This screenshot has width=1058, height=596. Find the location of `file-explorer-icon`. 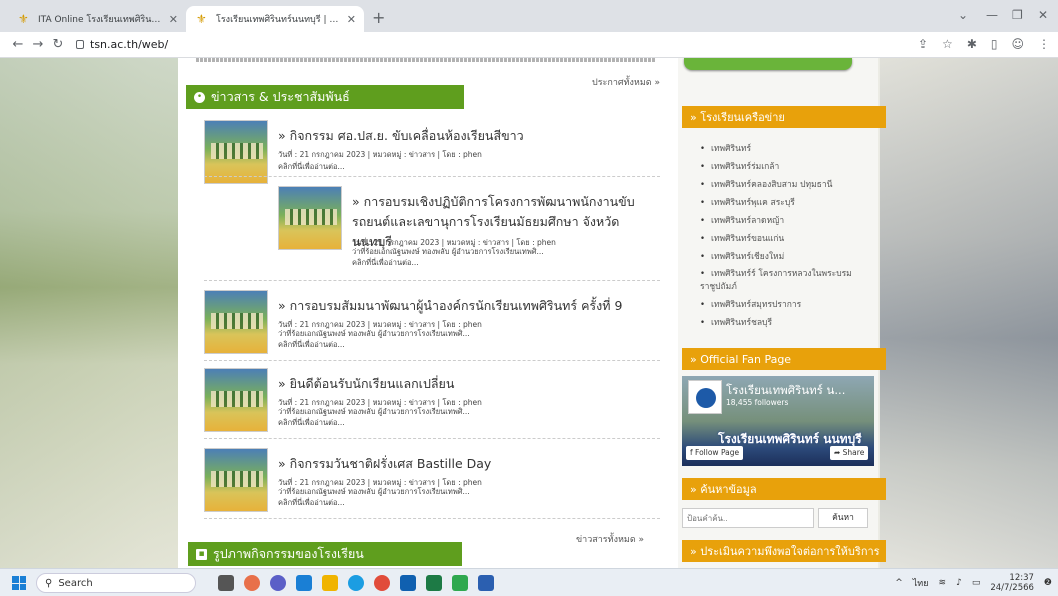

file-explorer-icon is located at coordinates (330, 583).